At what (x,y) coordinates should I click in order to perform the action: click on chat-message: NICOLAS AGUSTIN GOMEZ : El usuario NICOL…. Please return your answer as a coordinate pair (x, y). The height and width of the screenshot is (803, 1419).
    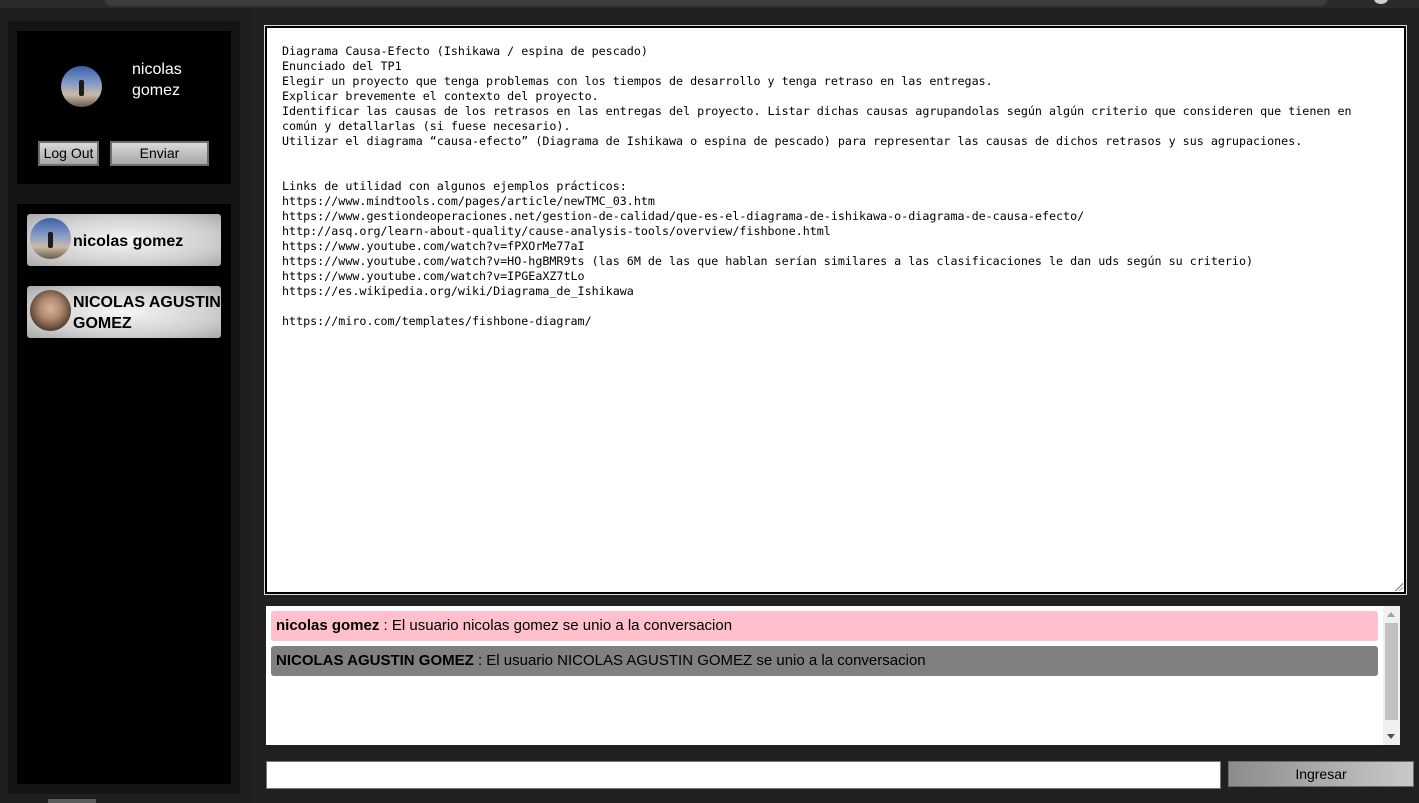
    Looking at the image, I should click on (824, 661).